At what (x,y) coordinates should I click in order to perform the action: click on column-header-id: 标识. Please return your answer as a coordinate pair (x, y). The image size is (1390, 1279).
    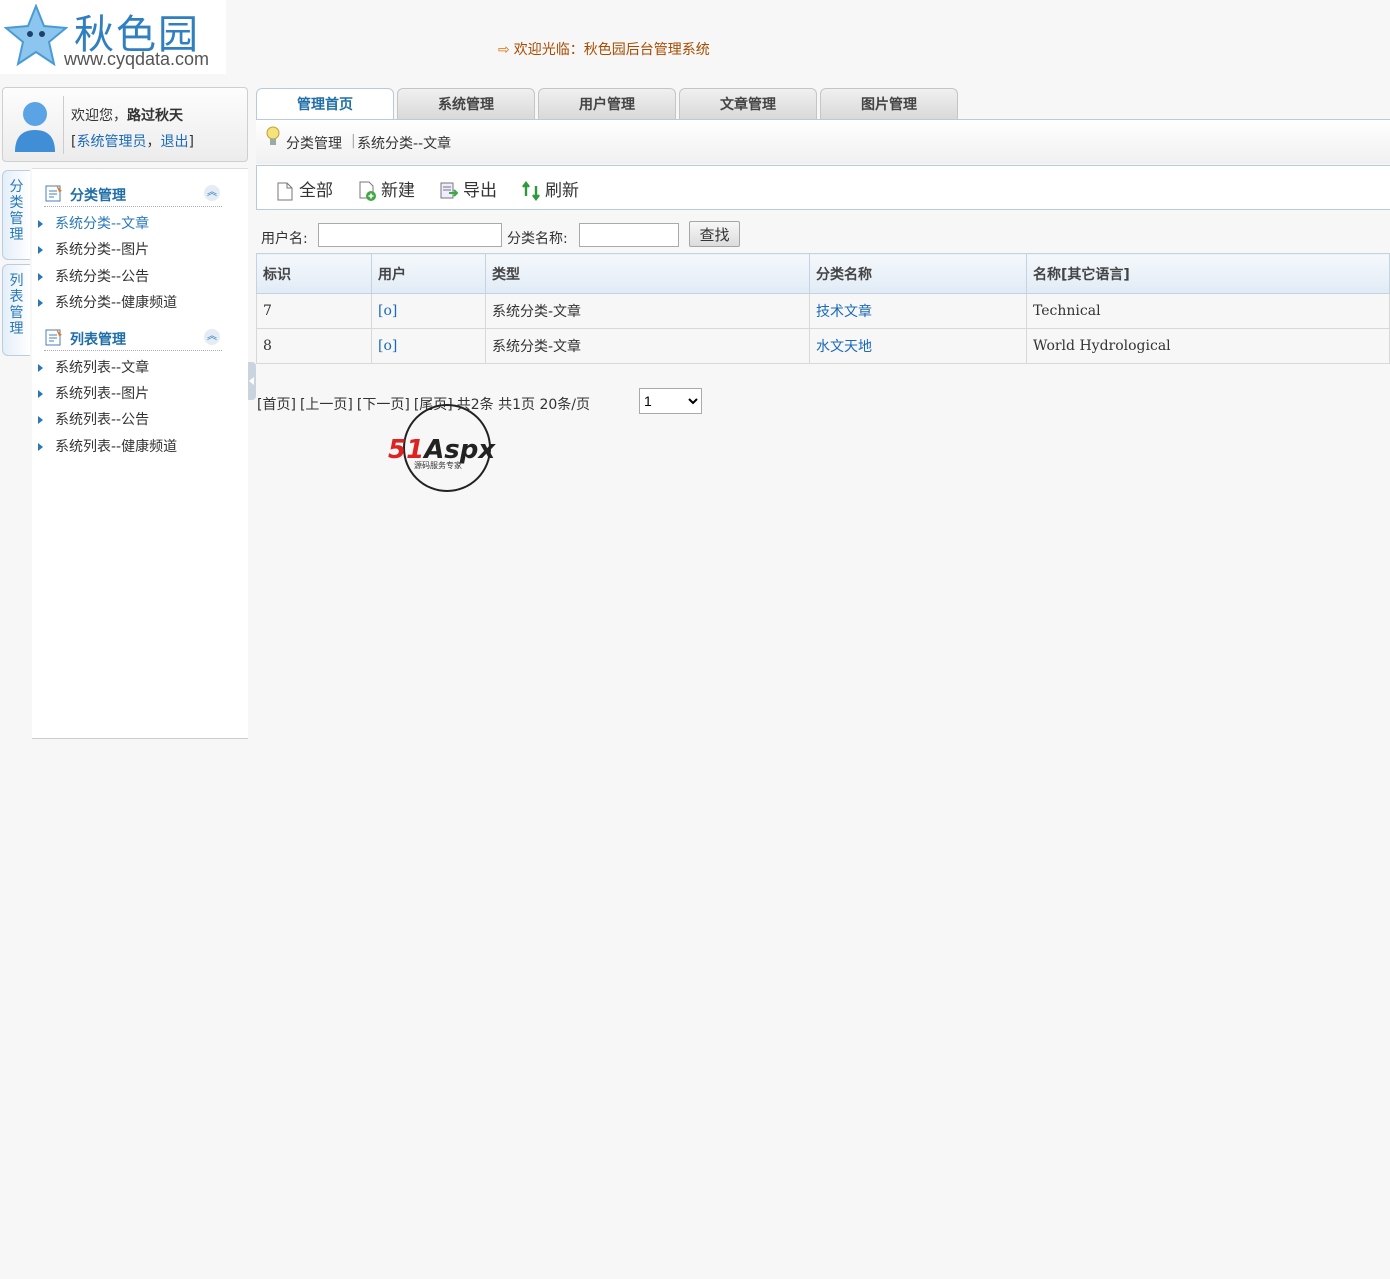
    Looking at the image, I should click on (314, 273).